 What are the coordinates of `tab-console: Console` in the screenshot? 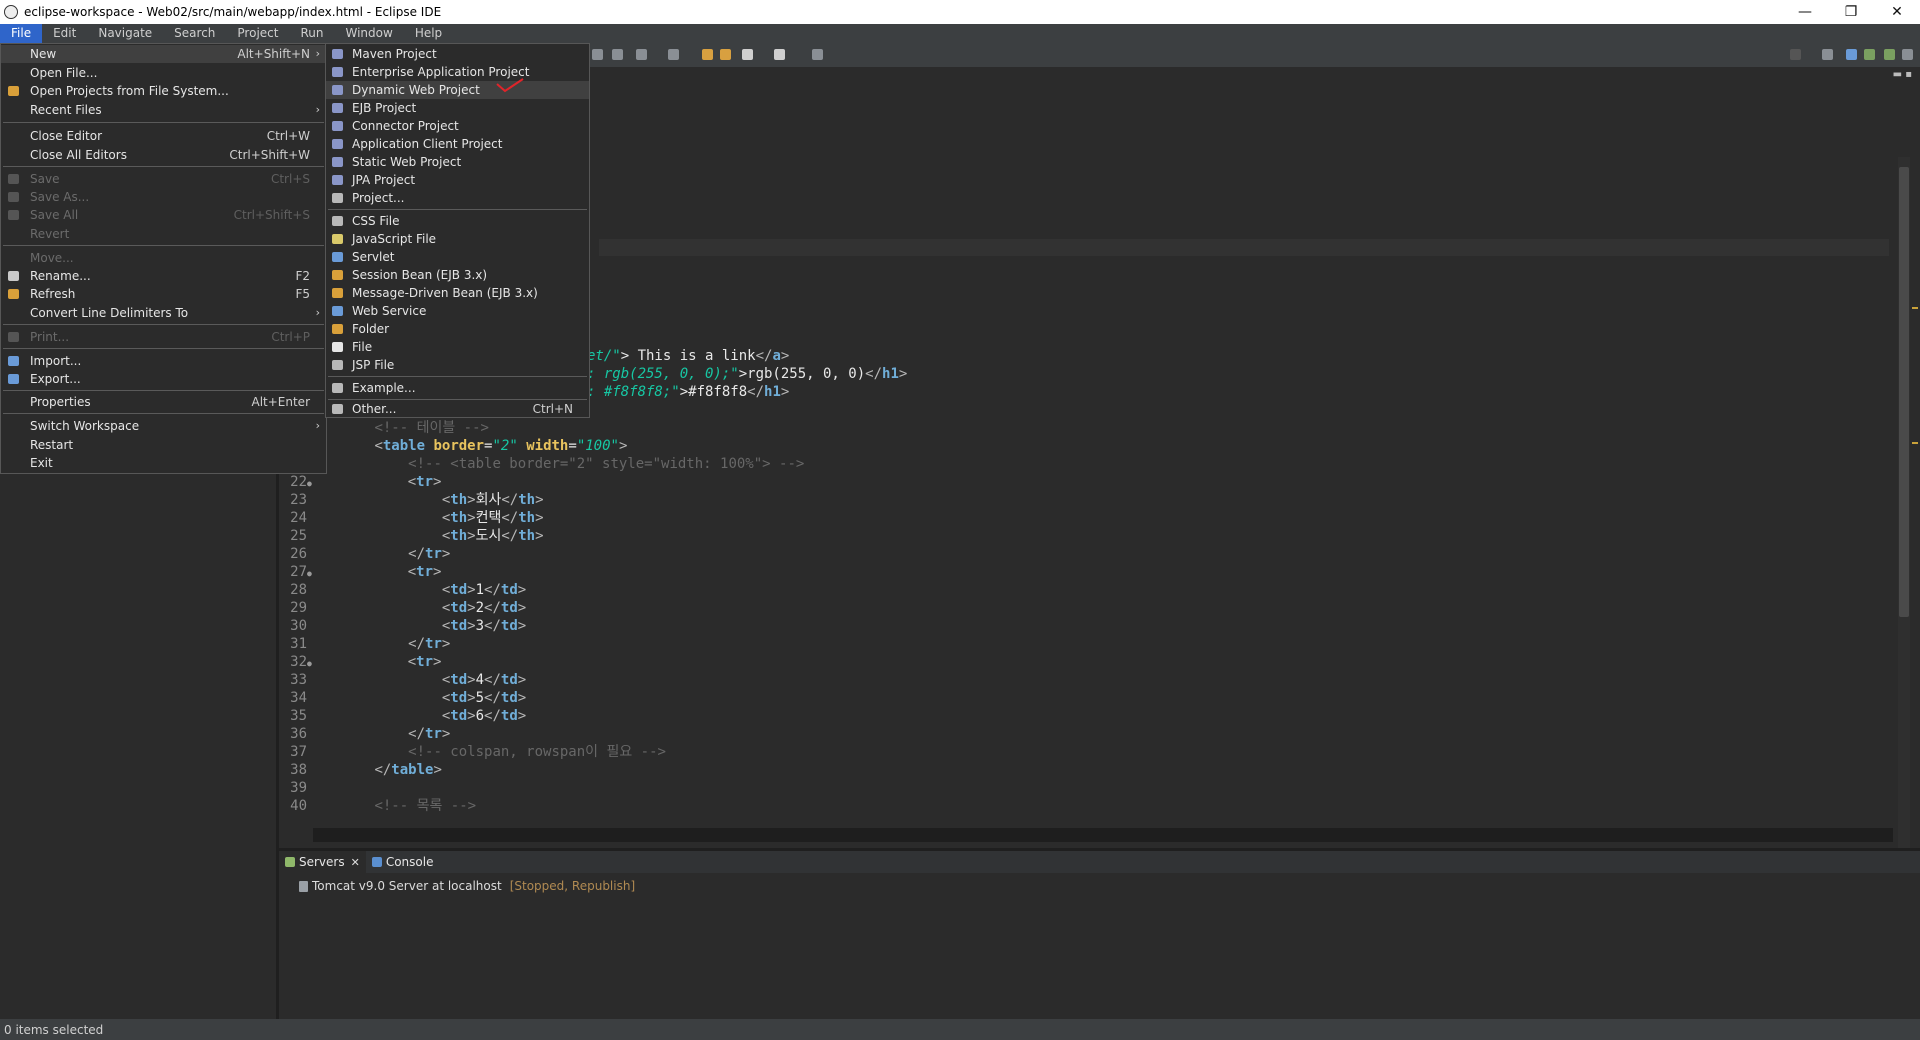 It's located at (403, 862).